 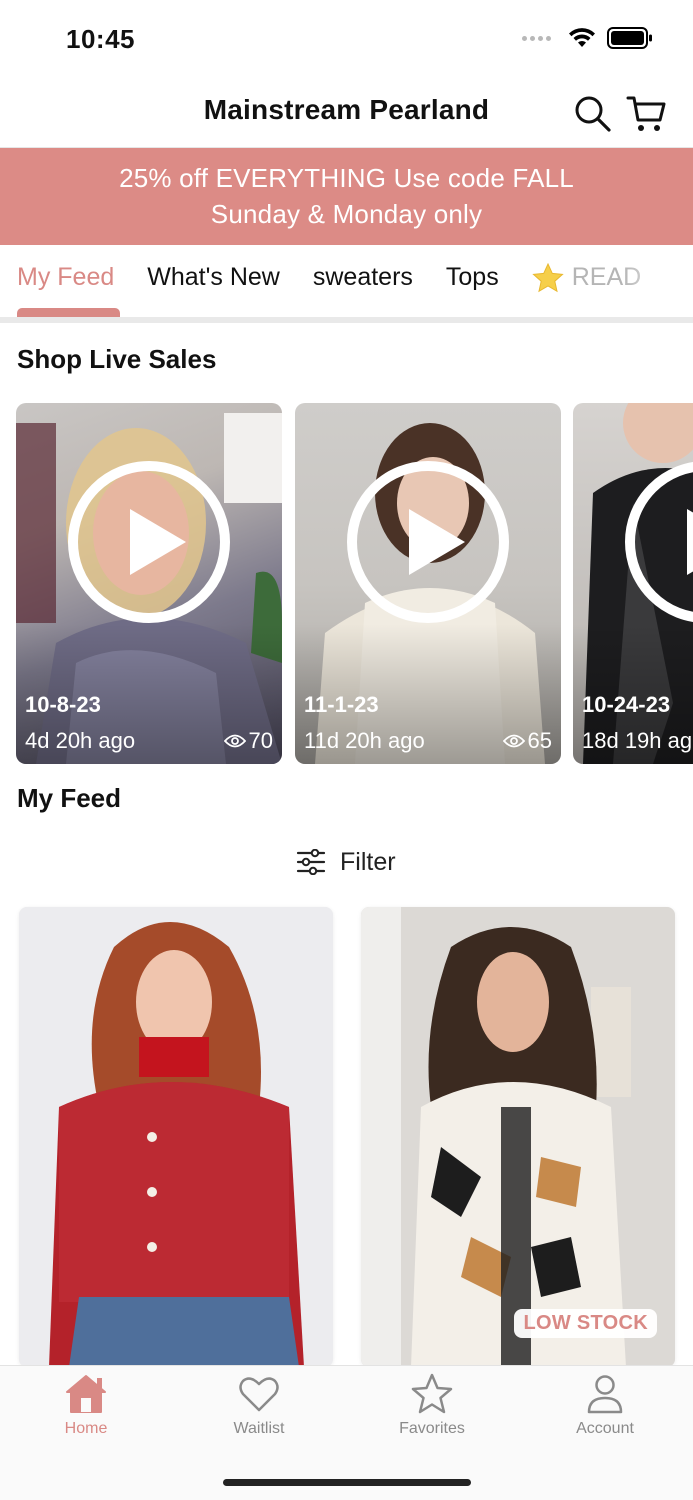 I want to click on tabs-fade, so click(x=658, y=280).